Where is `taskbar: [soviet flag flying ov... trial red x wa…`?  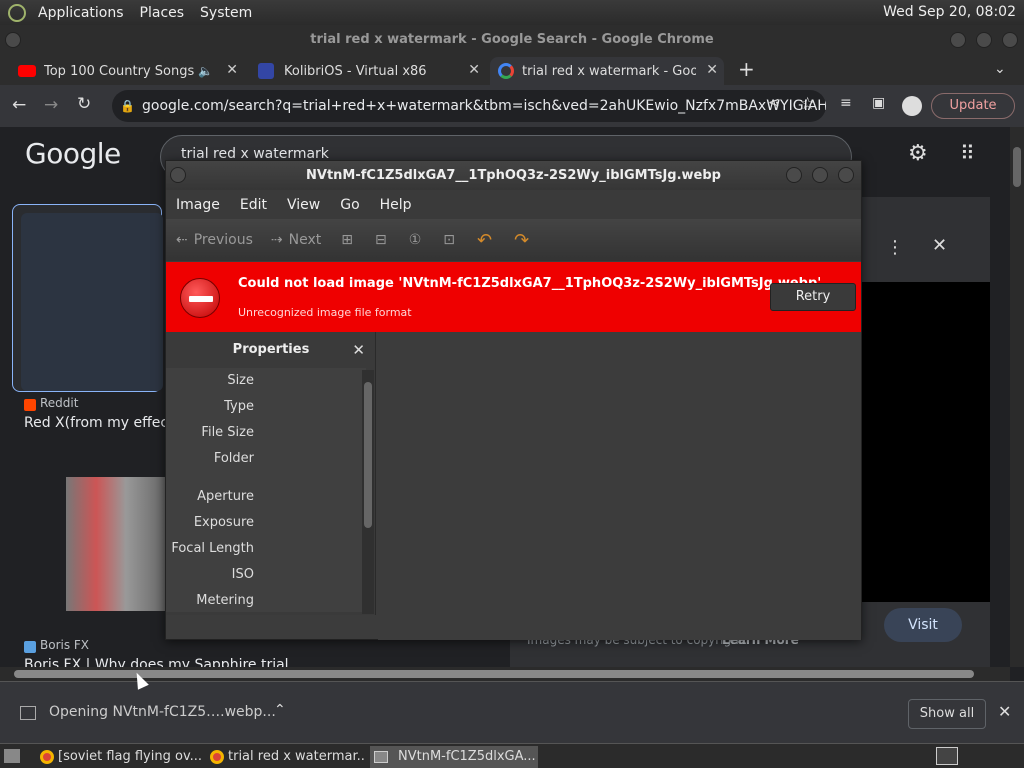 taskbar: [soviet flag flying ov... trial red x wa… is located at coordinates (512, 755).